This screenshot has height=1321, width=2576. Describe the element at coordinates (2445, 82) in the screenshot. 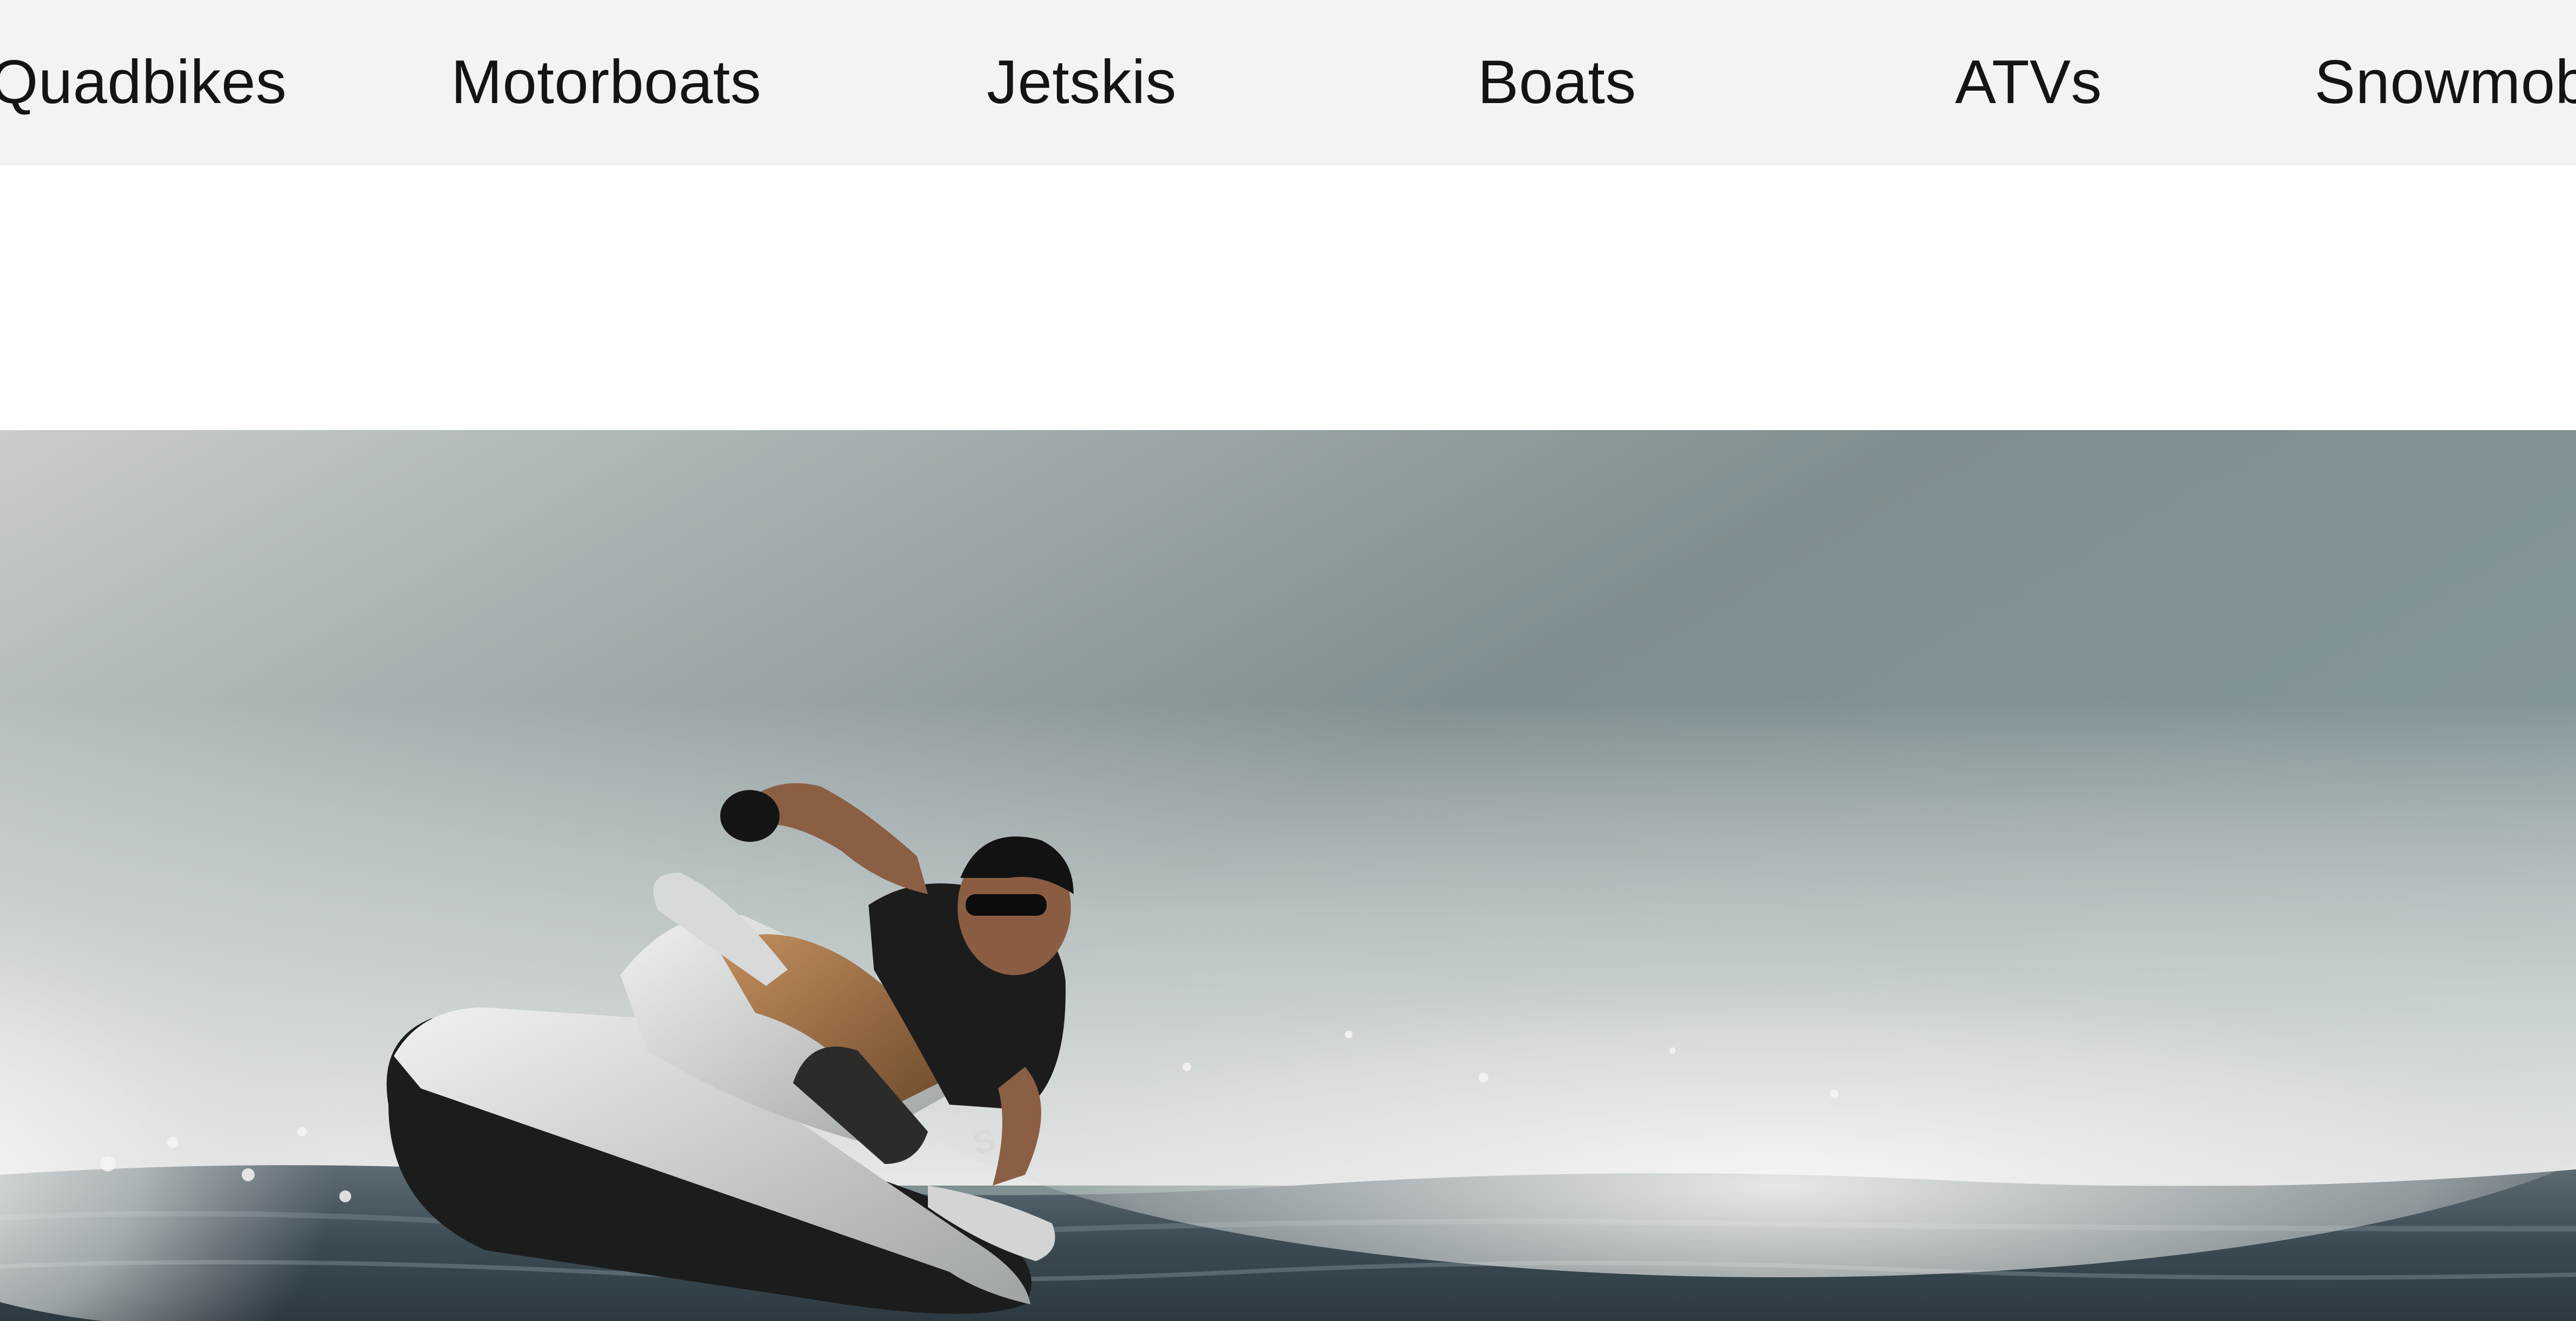

I see `nav-item-snowmobiles: Snowmobiles` at that location.